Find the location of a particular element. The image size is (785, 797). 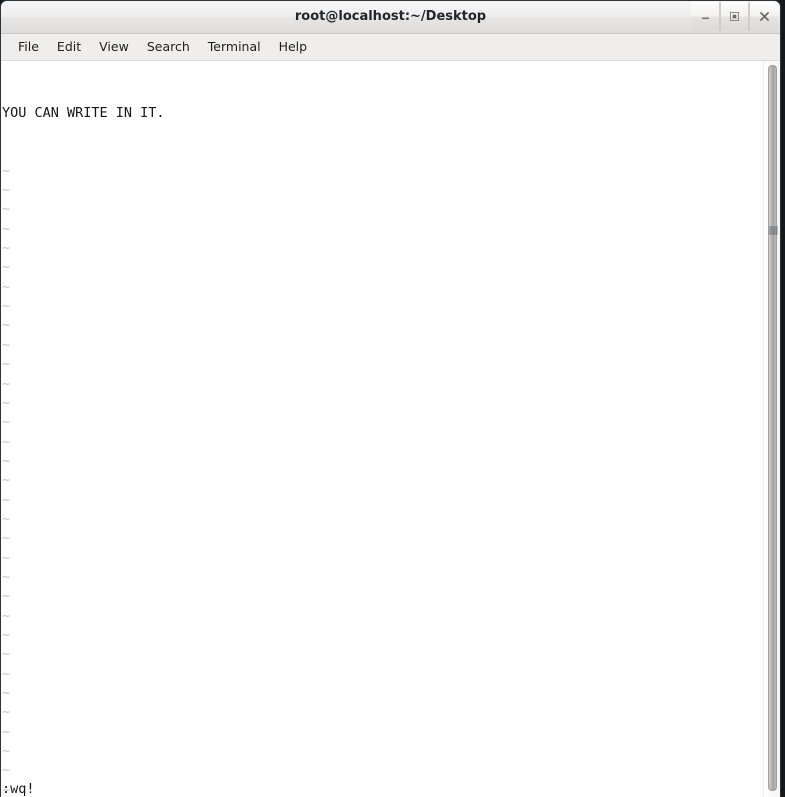

desktop-background is located at coordinates (783, 398).